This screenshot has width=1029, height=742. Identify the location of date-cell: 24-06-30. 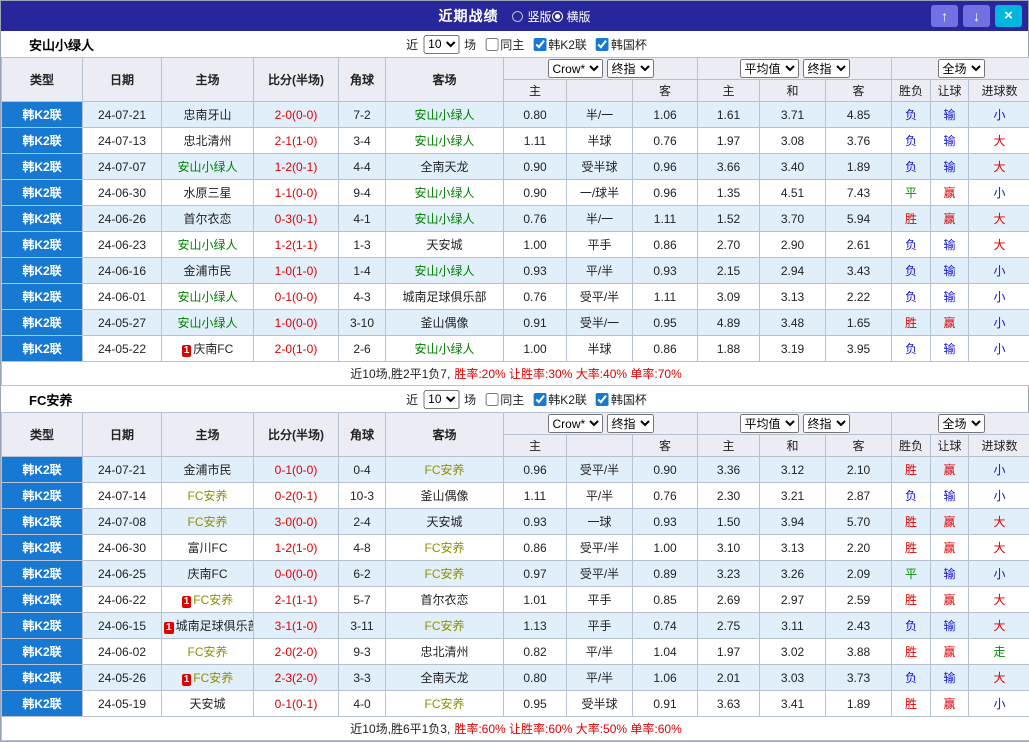
(122, 193).